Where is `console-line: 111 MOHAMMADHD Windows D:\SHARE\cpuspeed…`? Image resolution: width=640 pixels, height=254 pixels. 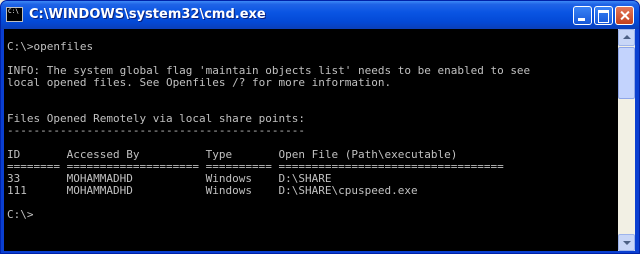 console-line: 111 MOHAMMADHD Windows D:\SHARE\cpuspeed… is located at coordinates (212, 190).